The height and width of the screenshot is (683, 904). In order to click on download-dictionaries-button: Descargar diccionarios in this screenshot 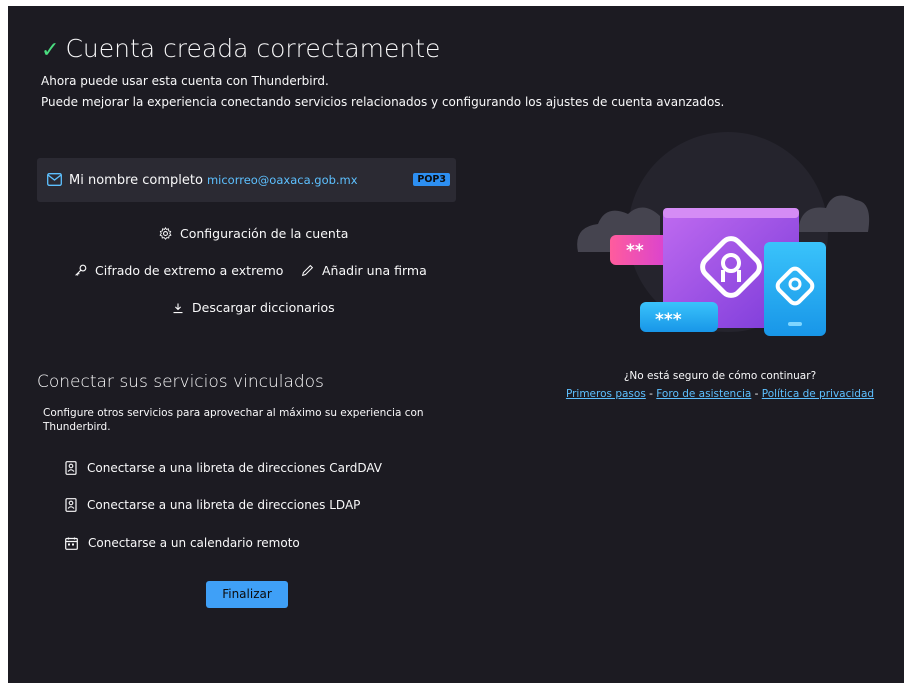, I will do `click(253, 307)`.